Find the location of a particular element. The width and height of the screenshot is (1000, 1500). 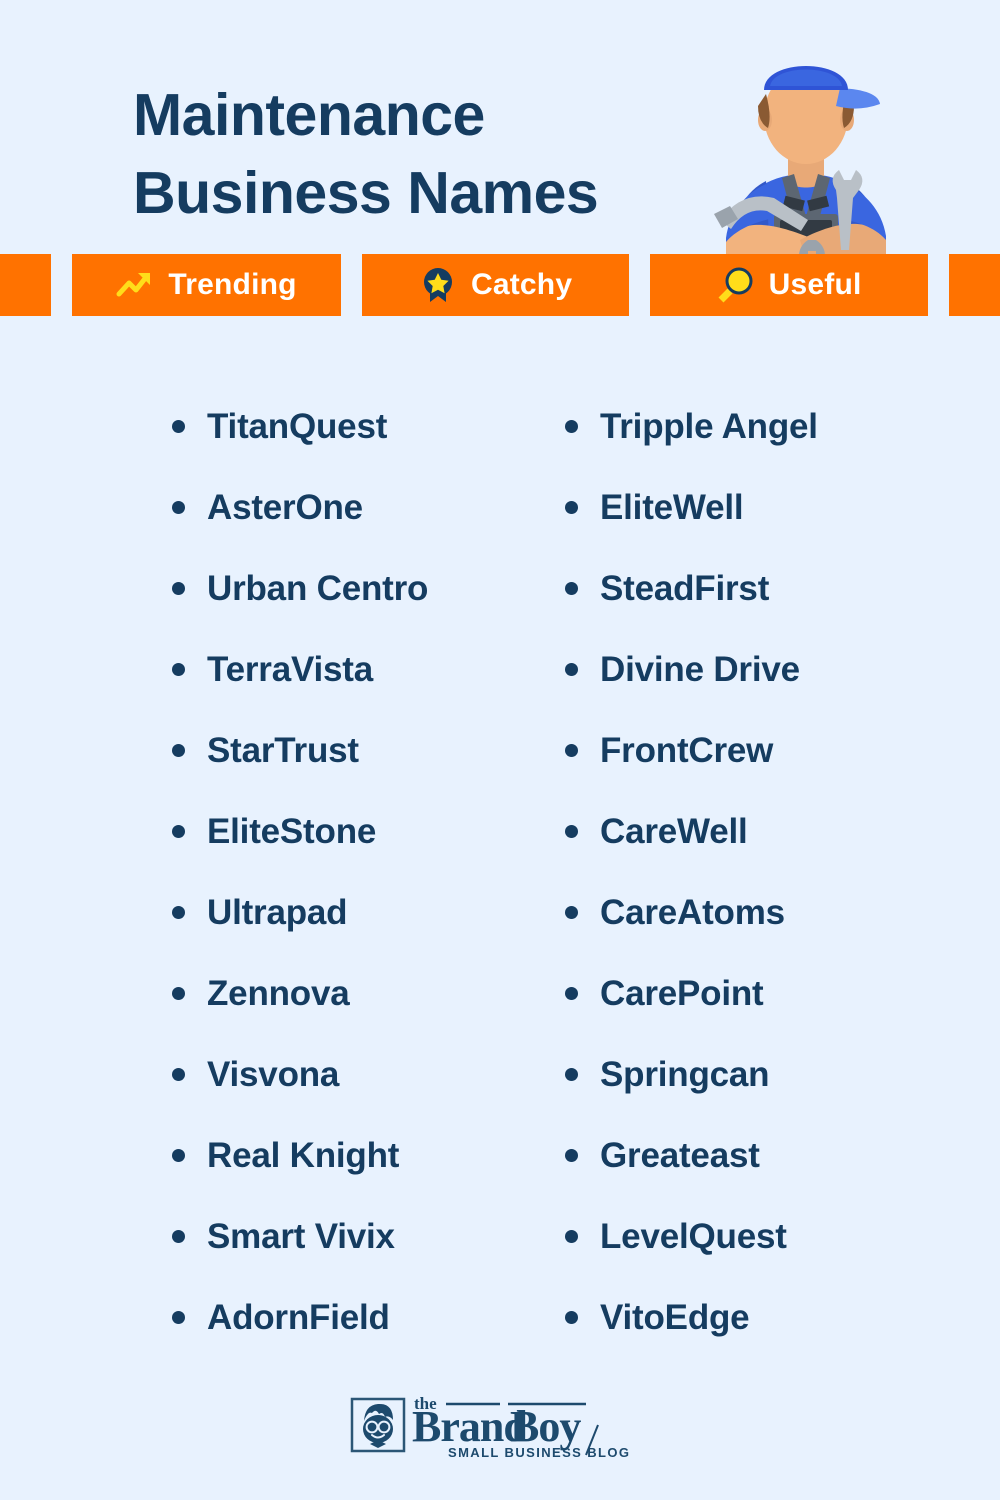

list-item: TerraVista is located at coordinates (363, 669).